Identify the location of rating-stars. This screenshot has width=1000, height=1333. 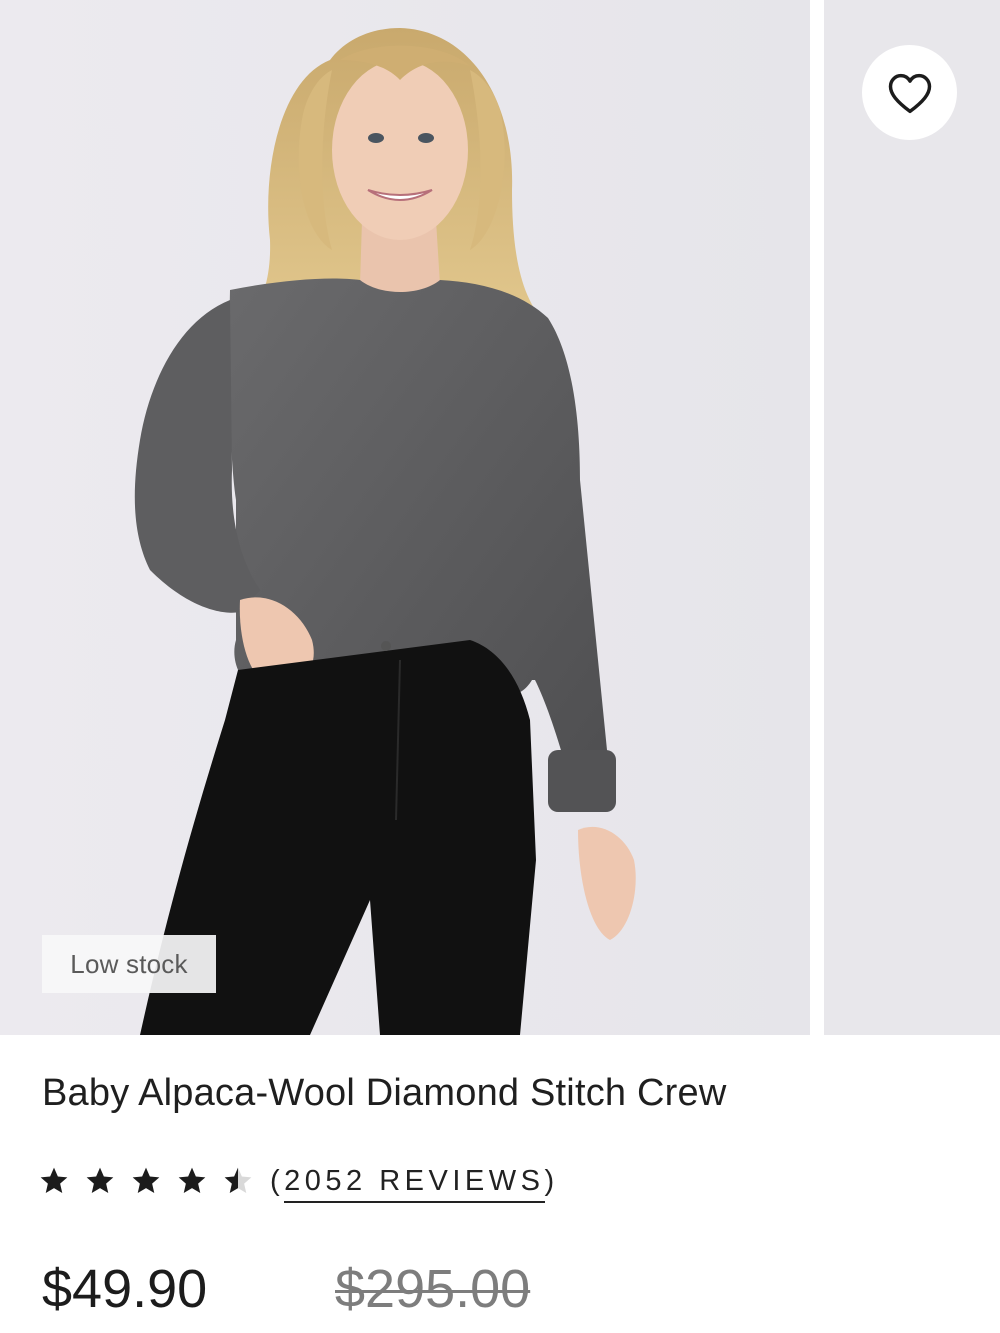
(153, 1181).